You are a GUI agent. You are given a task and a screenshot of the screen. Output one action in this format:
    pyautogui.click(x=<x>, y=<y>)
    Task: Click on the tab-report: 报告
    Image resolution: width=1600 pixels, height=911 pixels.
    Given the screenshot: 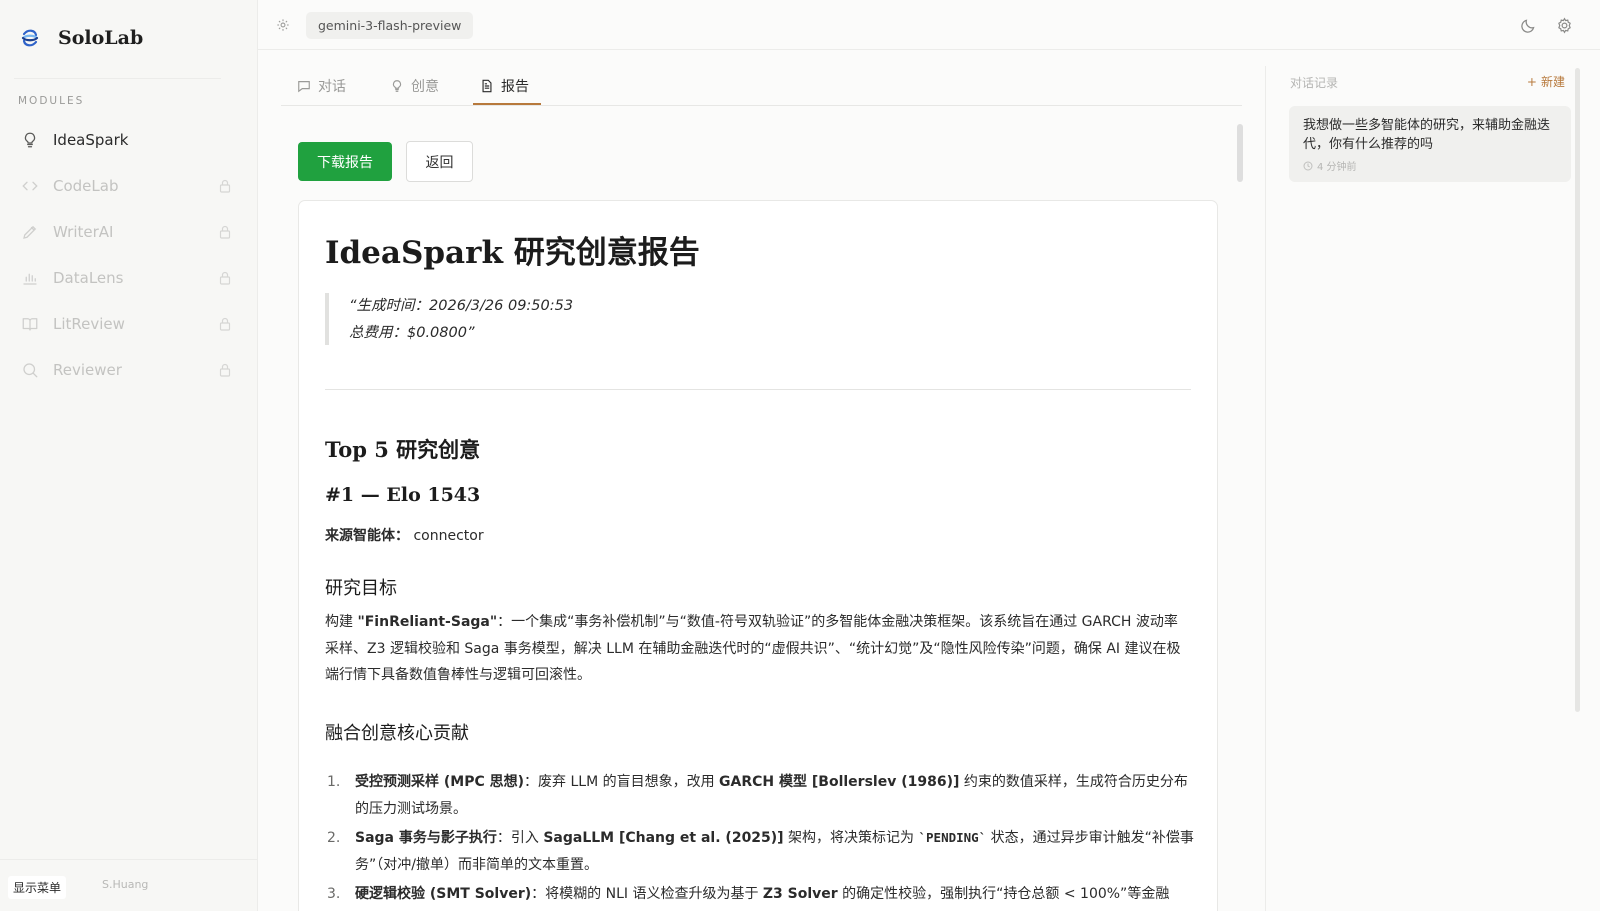 What is the action you would take?
    pyautogui.click(x=504, y=86)
    